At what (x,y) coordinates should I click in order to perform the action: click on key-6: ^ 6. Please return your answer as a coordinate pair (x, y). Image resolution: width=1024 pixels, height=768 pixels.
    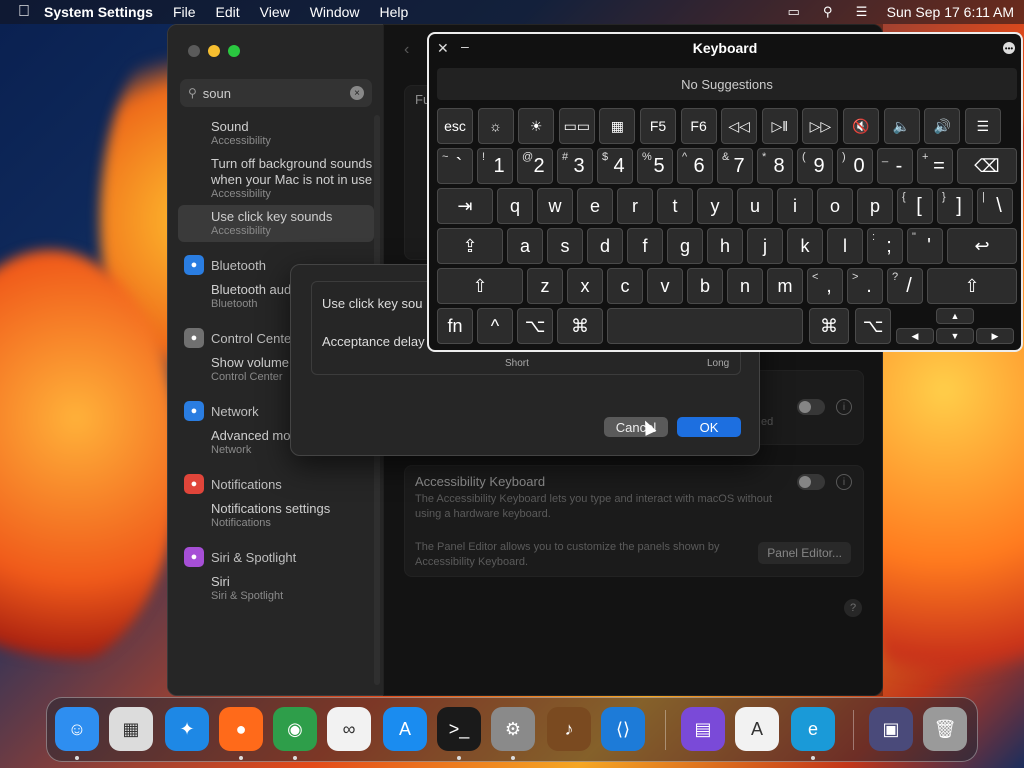
    Looking at the image, I should click on (695, 166).